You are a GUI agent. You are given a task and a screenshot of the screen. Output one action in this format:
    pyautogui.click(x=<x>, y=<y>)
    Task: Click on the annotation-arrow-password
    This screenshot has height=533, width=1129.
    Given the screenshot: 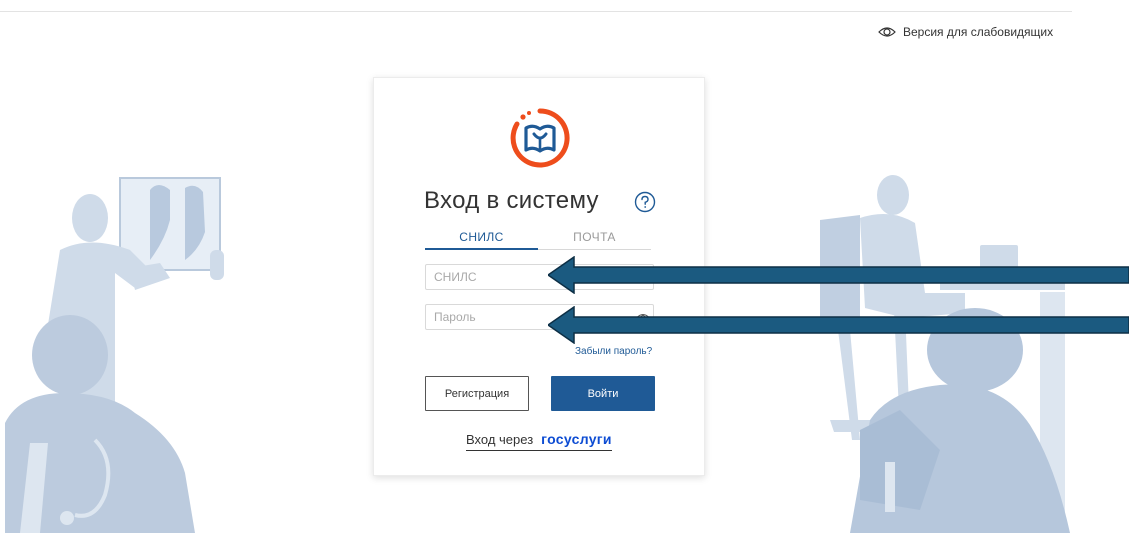 What is the action you would take?
    pyautogui.click(x=838, y=325)
    